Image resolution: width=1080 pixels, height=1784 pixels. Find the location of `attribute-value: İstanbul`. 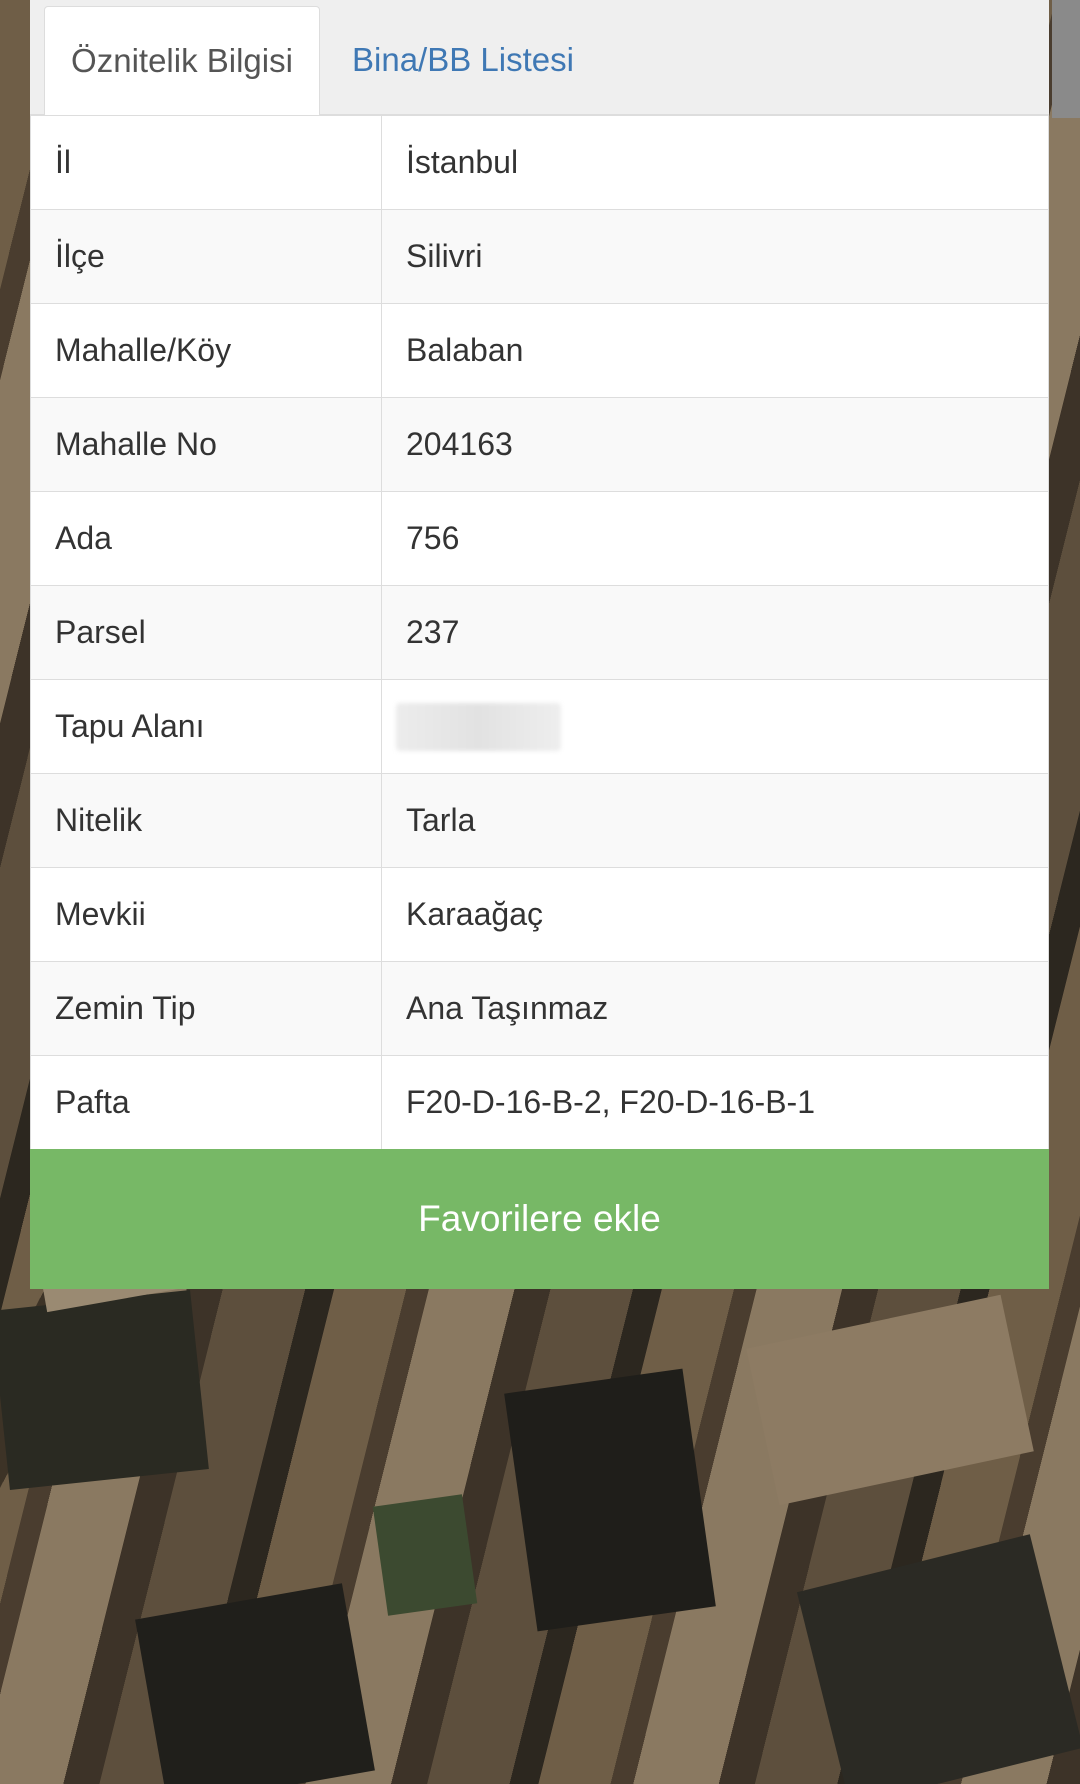

attribute-value: İstanbul is located at coordinates (715, 162).